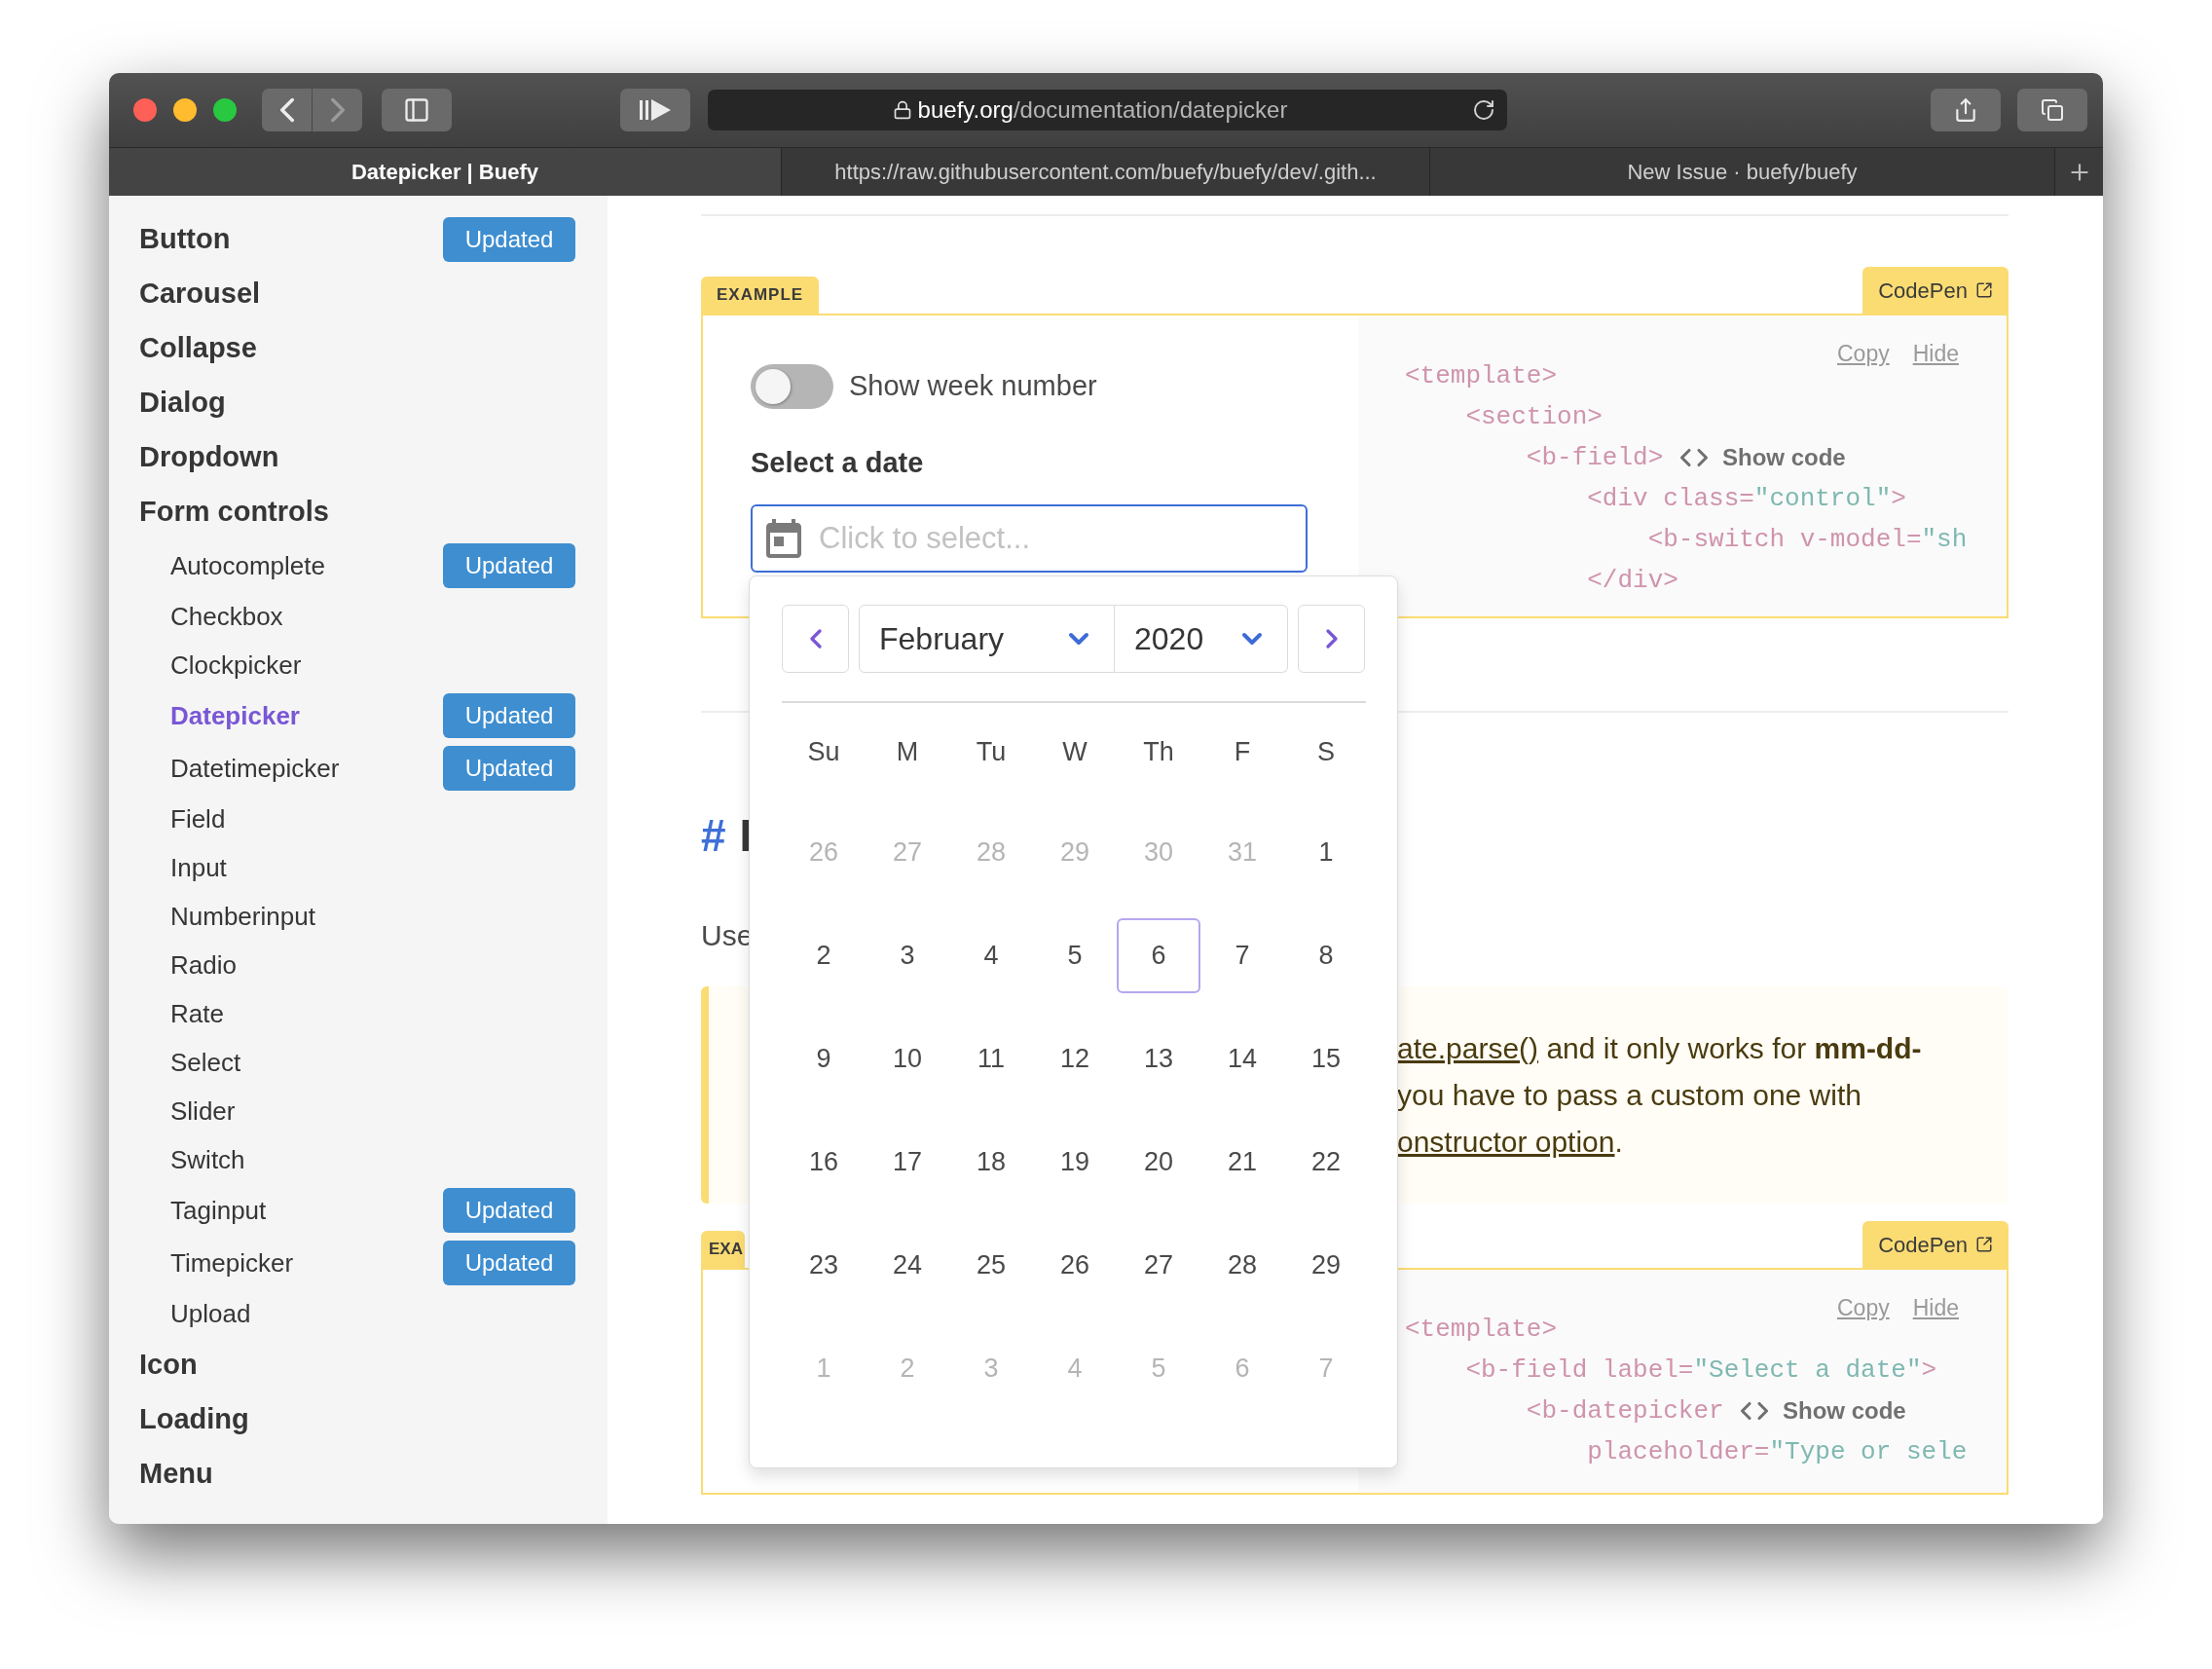 Image resolution: width=2212 pixels, height=1669 pixels. Describe the element at coordinates (182, 403) in the screenshot. I see `sidebar-item: Dialog` at that location.